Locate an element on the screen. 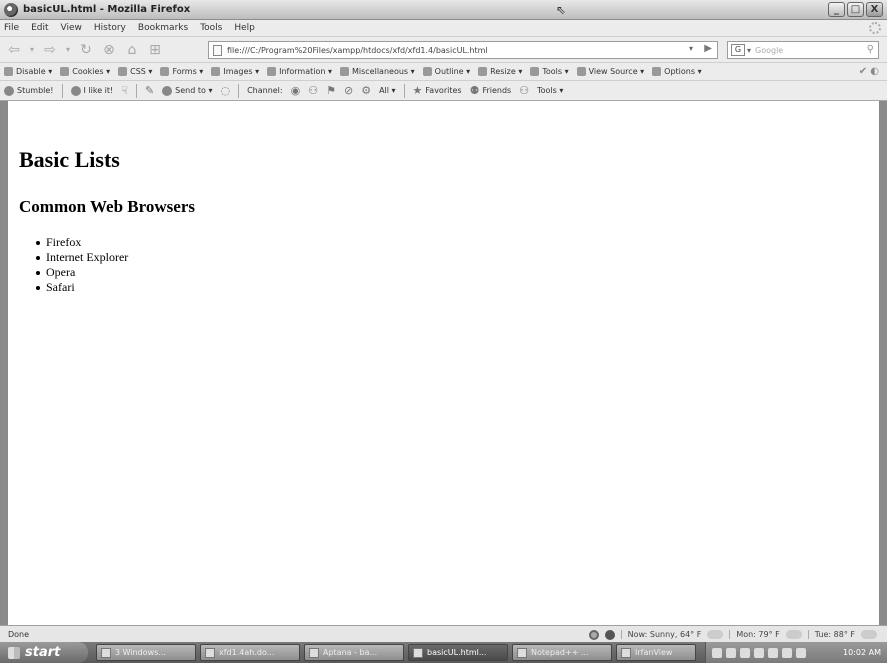 The width and height of the screenshot is (887, 663). send-icon is located at coordinates (167, 90).